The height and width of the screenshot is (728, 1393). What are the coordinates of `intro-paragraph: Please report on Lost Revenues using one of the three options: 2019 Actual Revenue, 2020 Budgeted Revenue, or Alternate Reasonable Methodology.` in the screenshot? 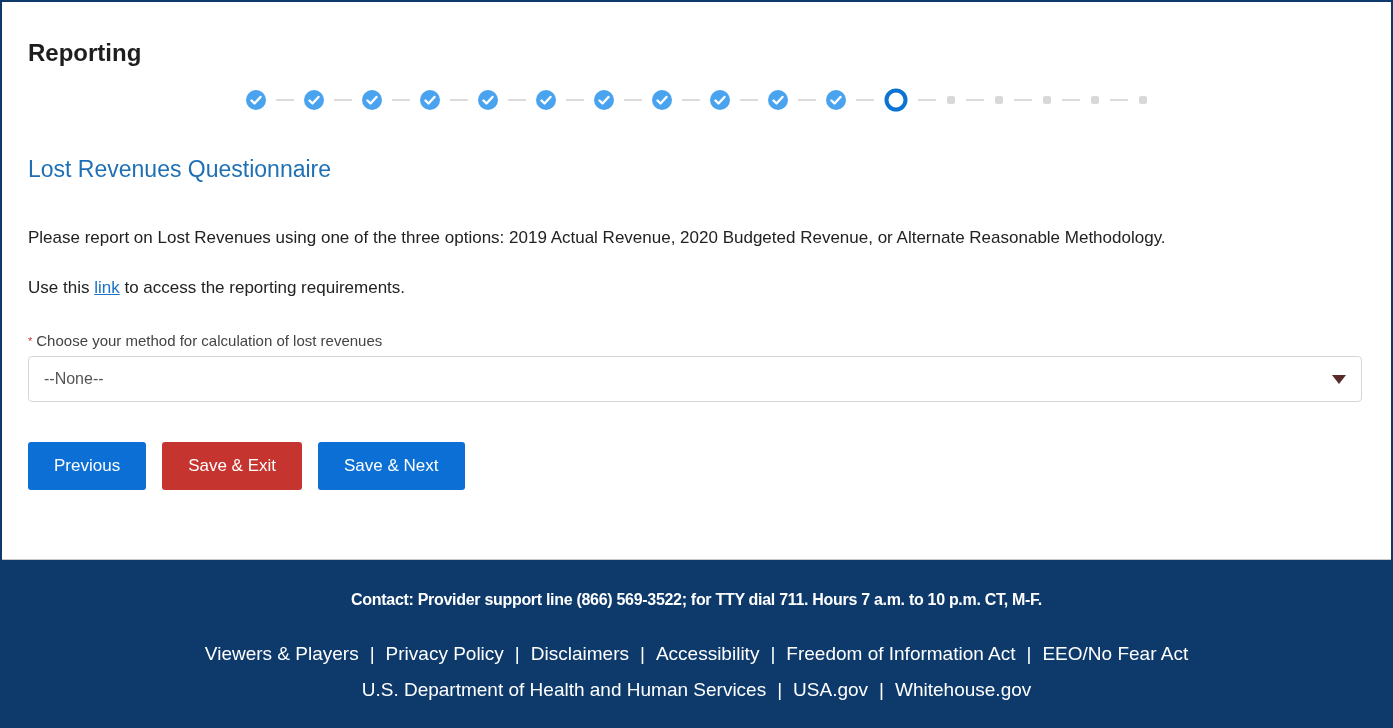 It's located at (597, 238).